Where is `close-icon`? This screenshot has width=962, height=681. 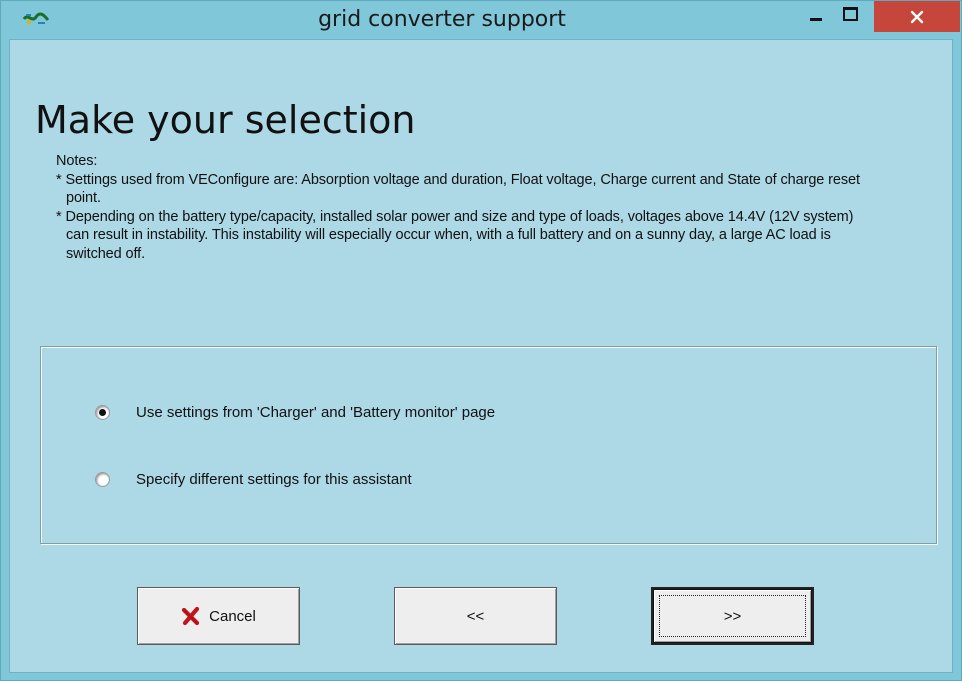
close-icon is located at coordinates (917, 16).